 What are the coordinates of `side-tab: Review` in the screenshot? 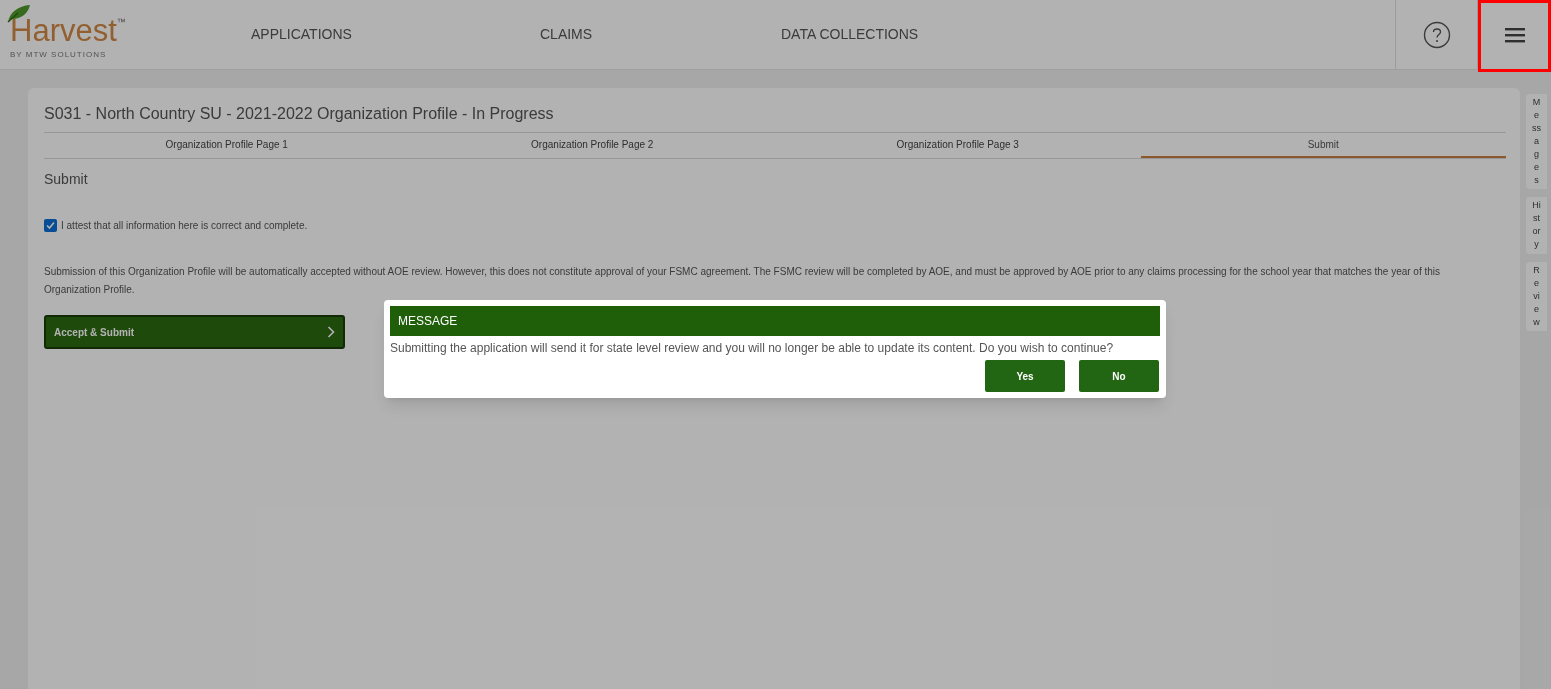 It's located at (1536, 296).